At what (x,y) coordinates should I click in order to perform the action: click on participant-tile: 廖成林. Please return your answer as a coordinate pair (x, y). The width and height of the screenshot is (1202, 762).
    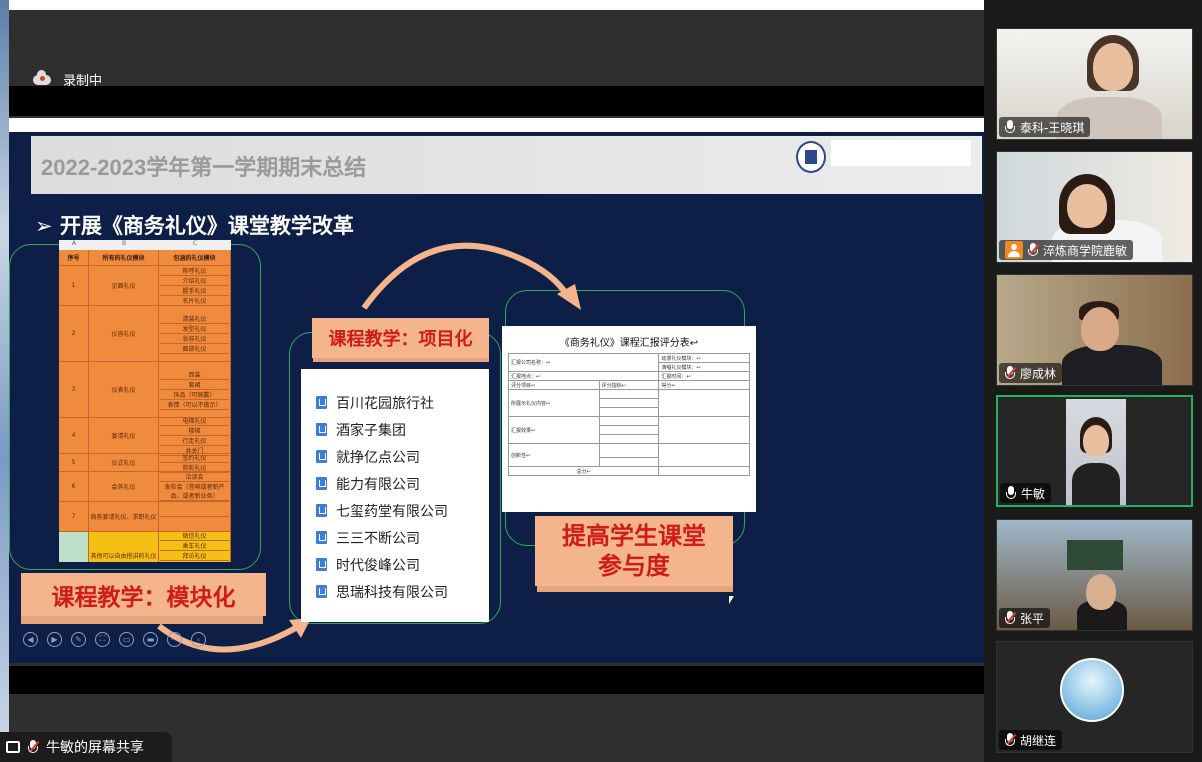
    Looking at the image, I should click on (1094, 330).